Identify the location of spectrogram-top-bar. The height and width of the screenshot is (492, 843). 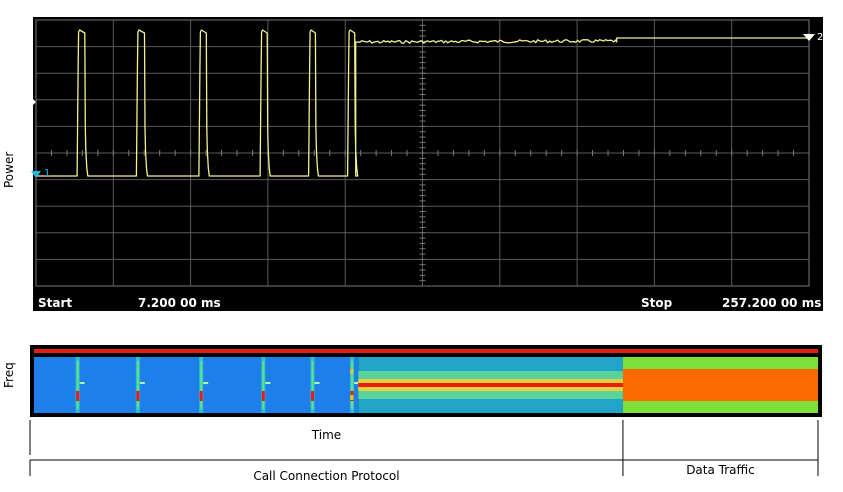
(426, 351).